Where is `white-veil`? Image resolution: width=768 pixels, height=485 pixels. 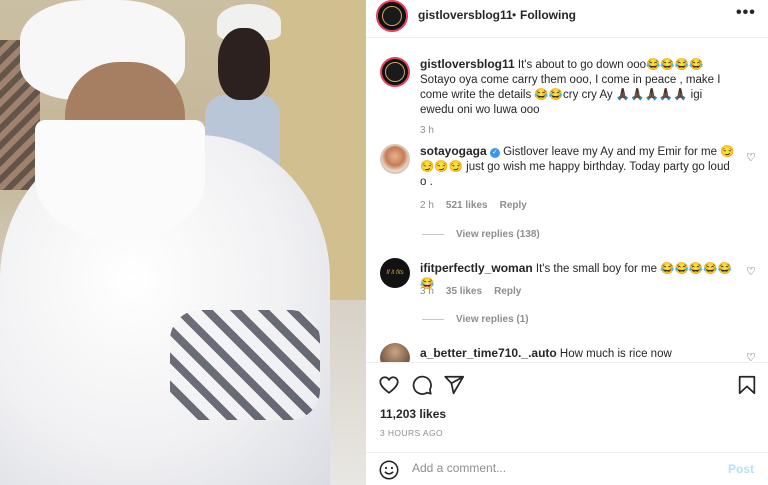 white-veil is located at coordinates (120, 180).